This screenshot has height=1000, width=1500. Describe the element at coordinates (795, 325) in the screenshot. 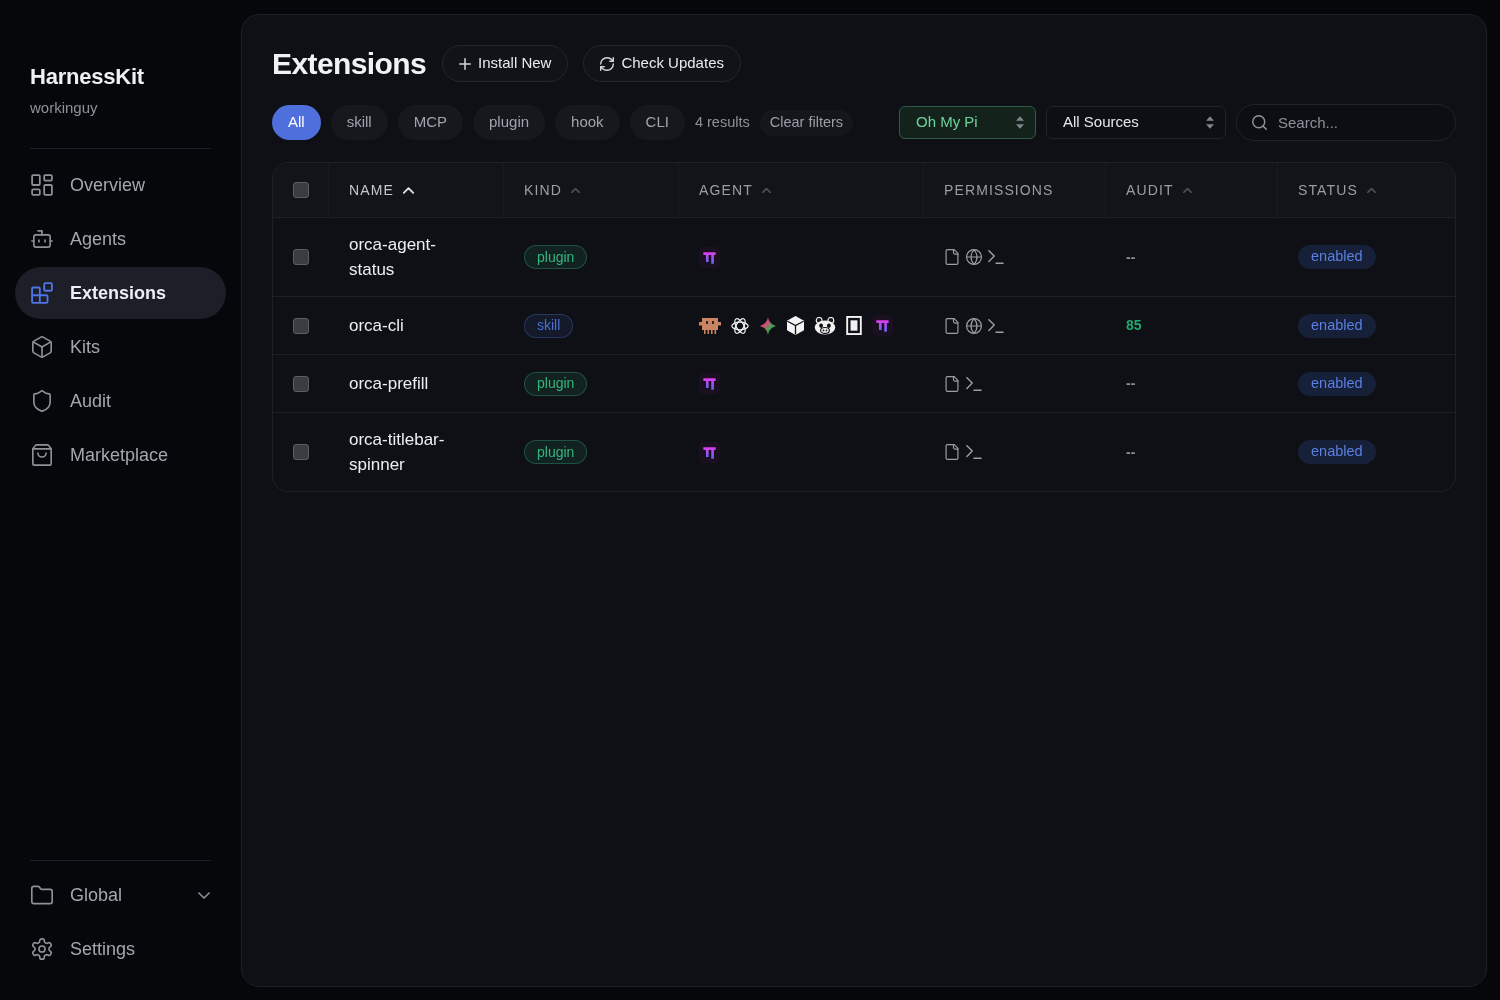

I see `cube-icon` at that location.